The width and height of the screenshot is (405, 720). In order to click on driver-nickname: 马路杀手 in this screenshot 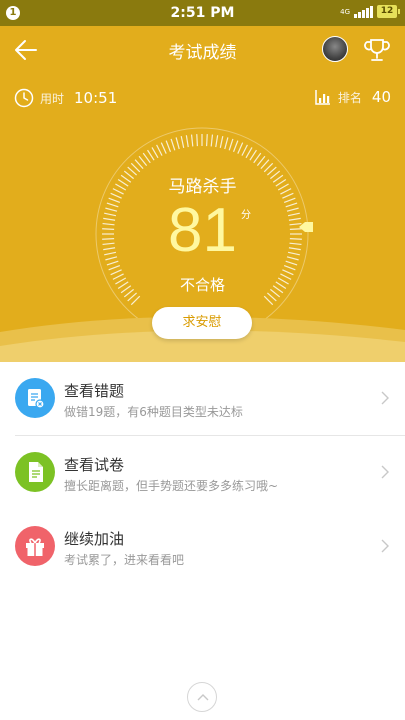, I will do `click(202, 187)`.